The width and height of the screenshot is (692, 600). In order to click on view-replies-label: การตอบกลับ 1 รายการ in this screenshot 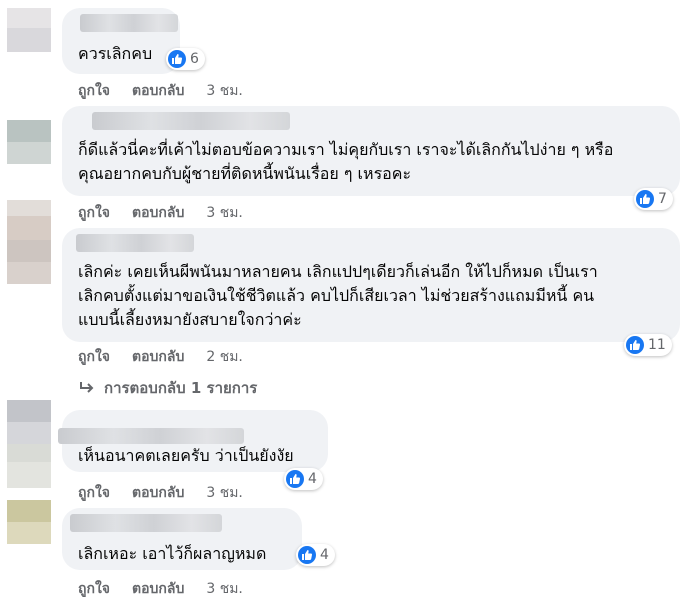, I will do `click(181, 388)`.